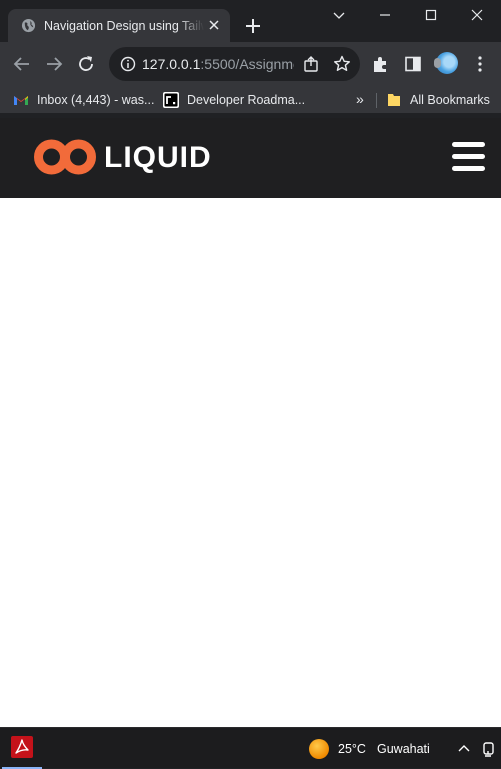  Describe the element at coordinates (54, 64) in the screenshot. I see `arrow-right-icon` at that location.